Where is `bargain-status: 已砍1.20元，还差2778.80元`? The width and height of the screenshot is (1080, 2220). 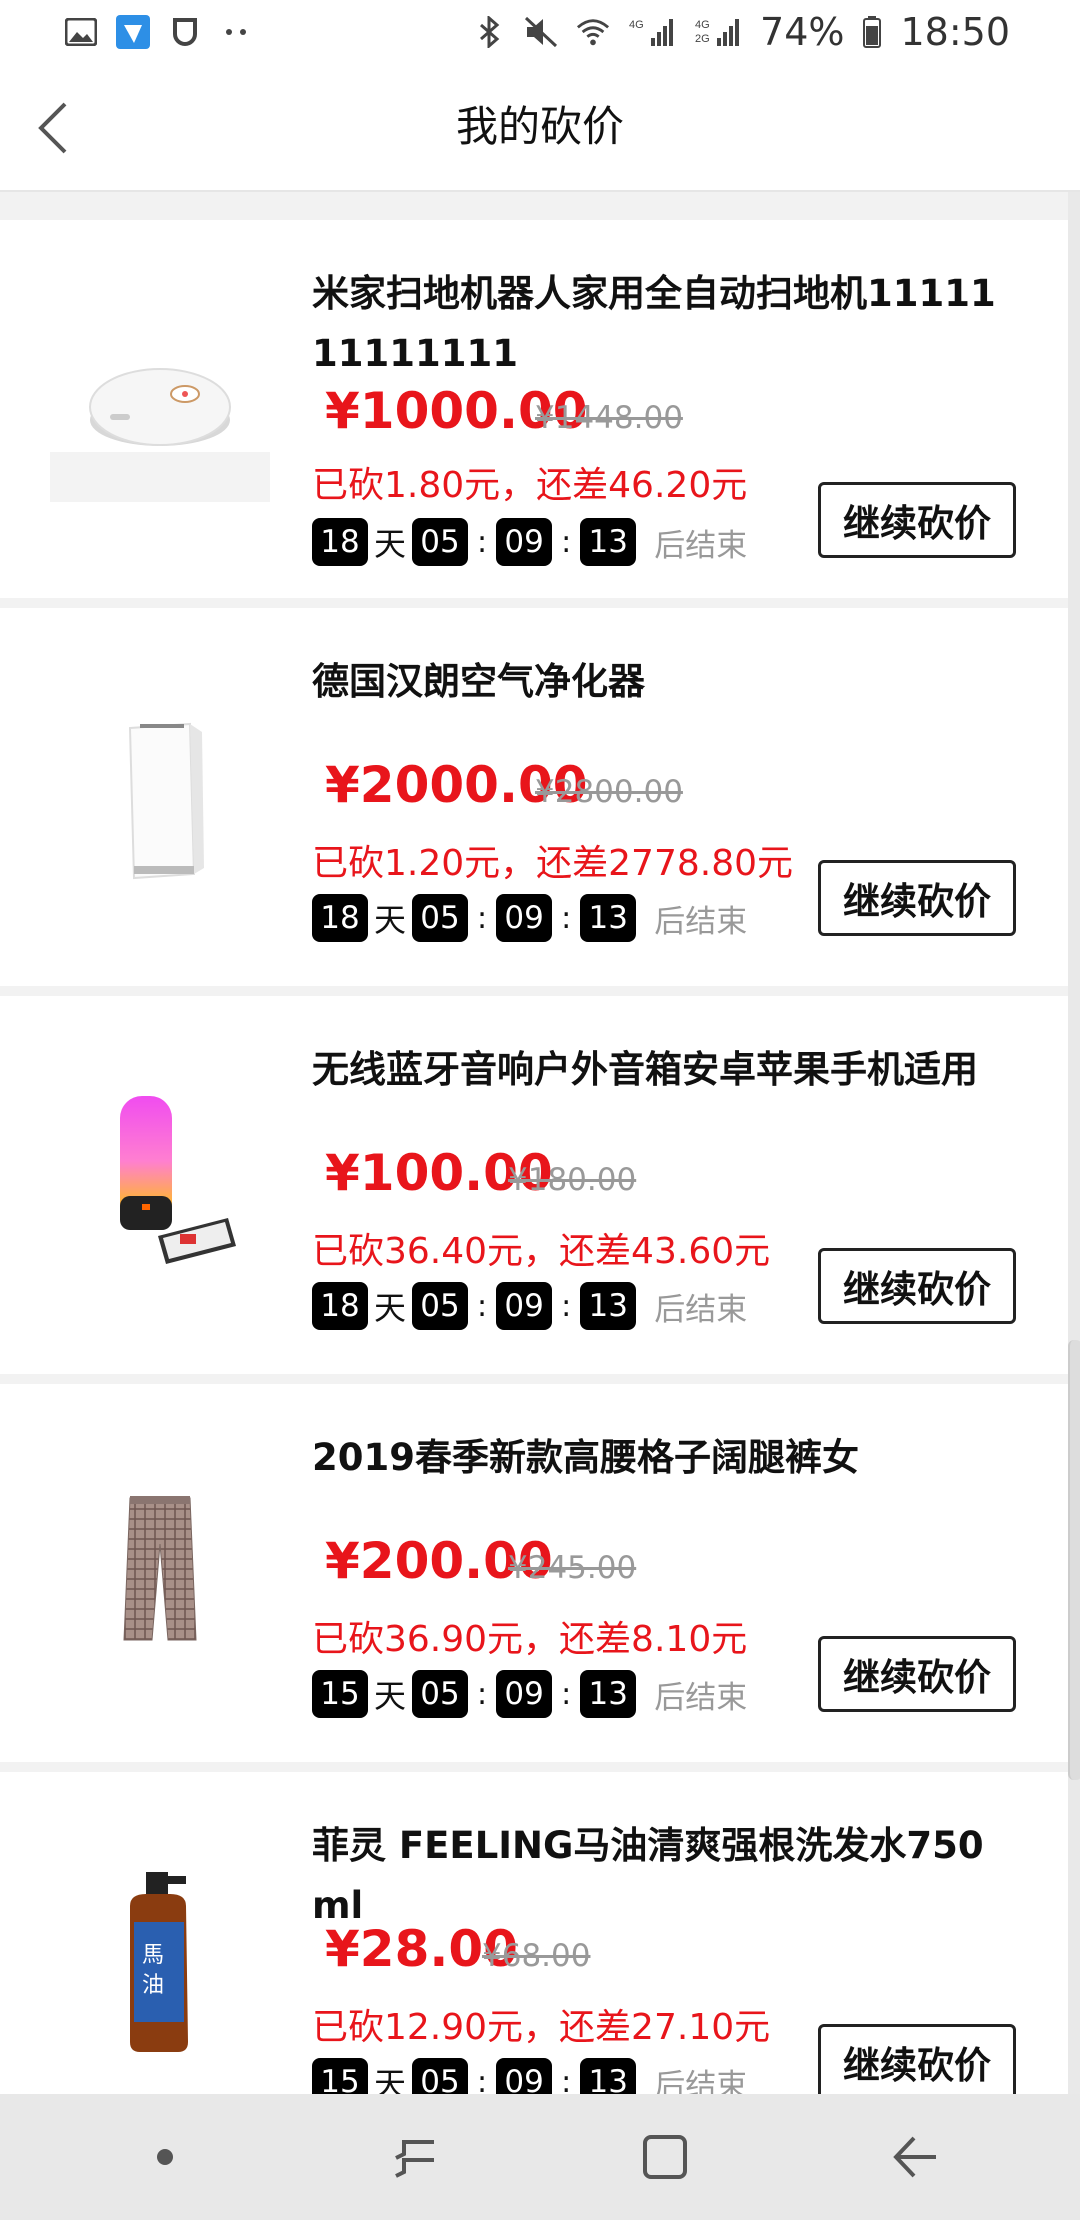 bargain-status: 已砍1.20元，还差2778.80元 is located at coordinates (553, 863).